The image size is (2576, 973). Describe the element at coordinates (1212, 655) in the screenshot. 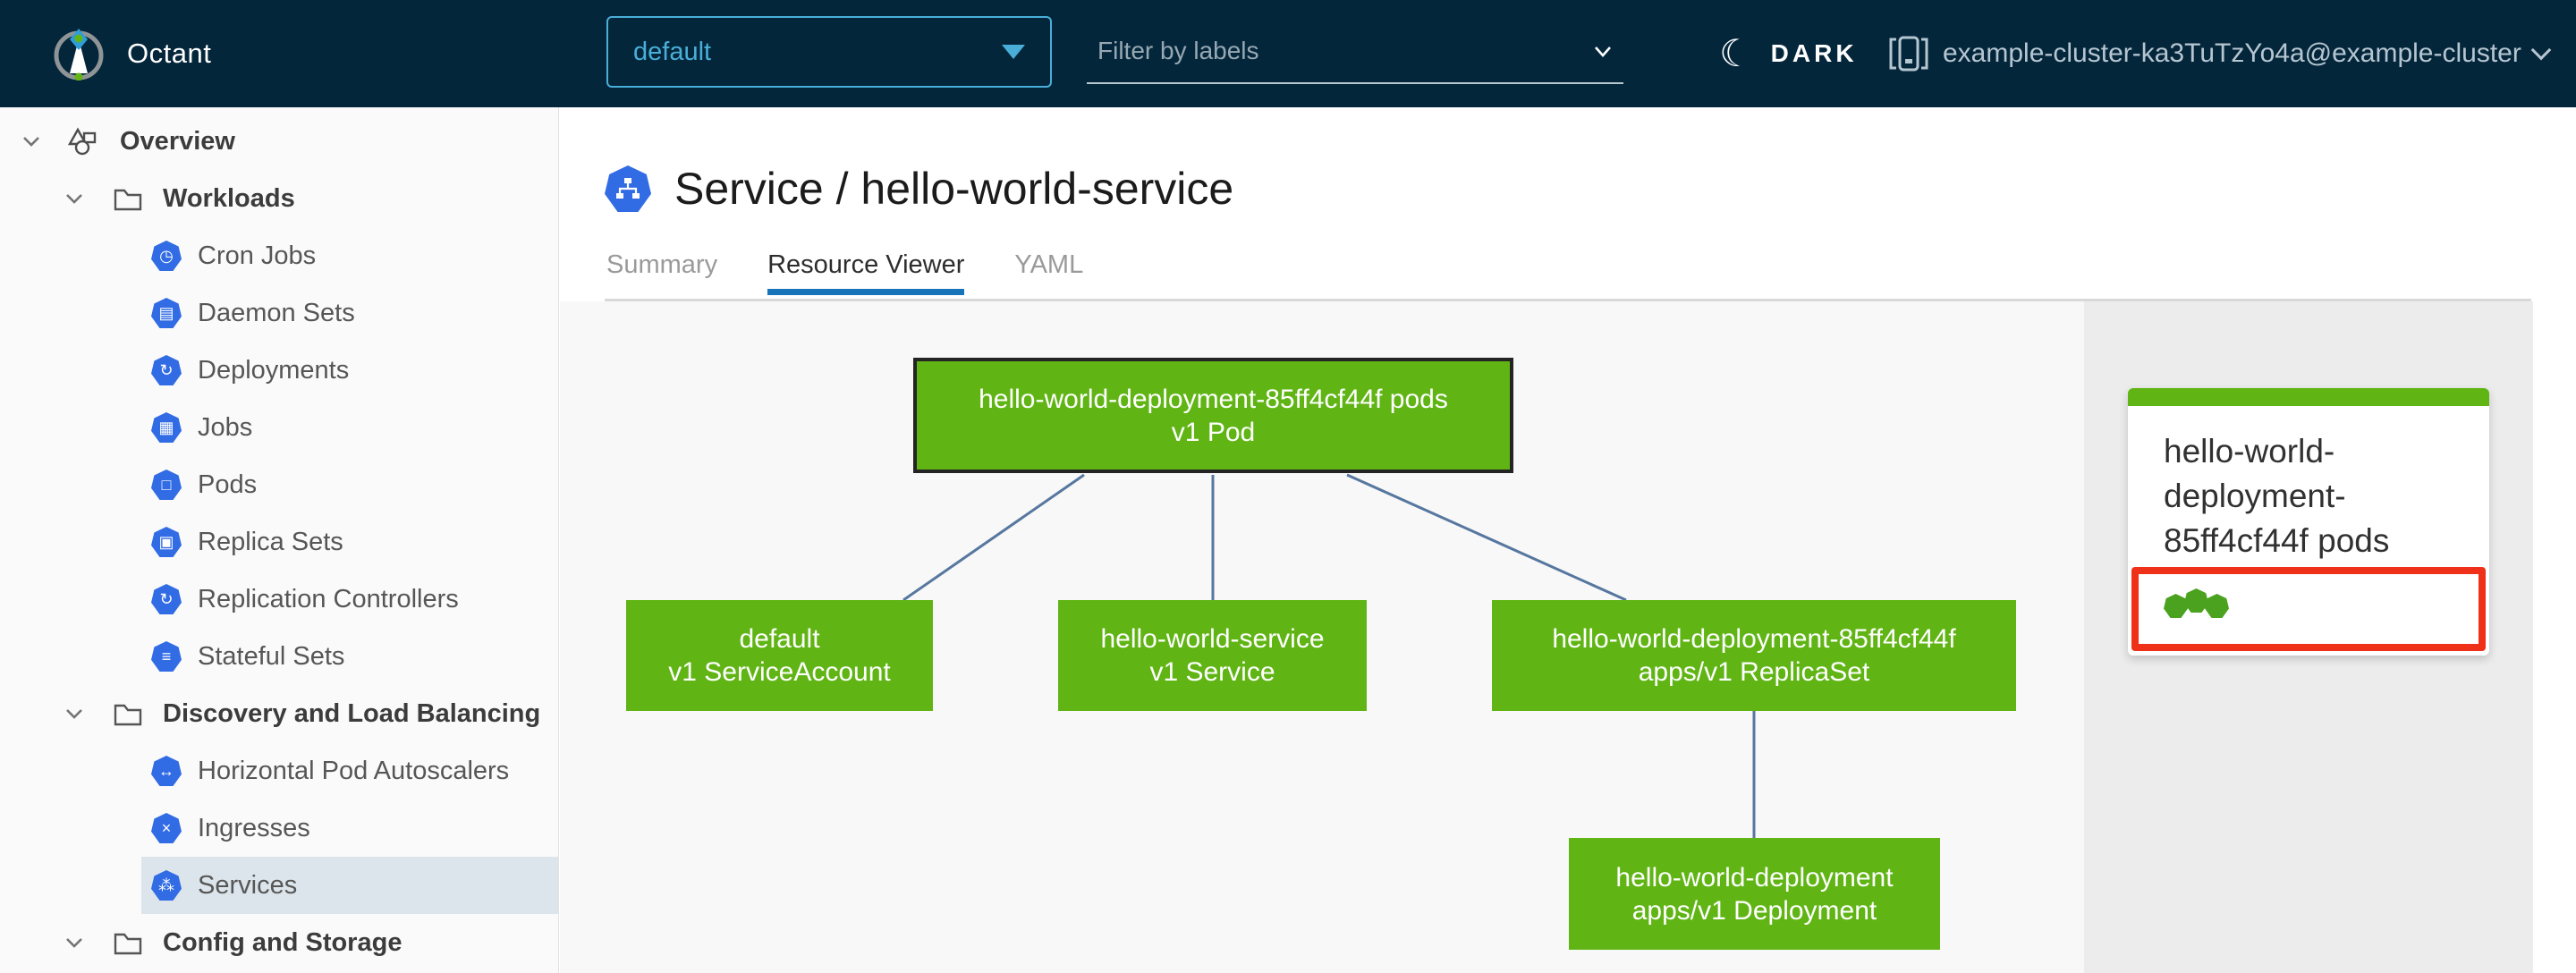

I see `graph-node-service: hello-world-service v1 Service` at that location.